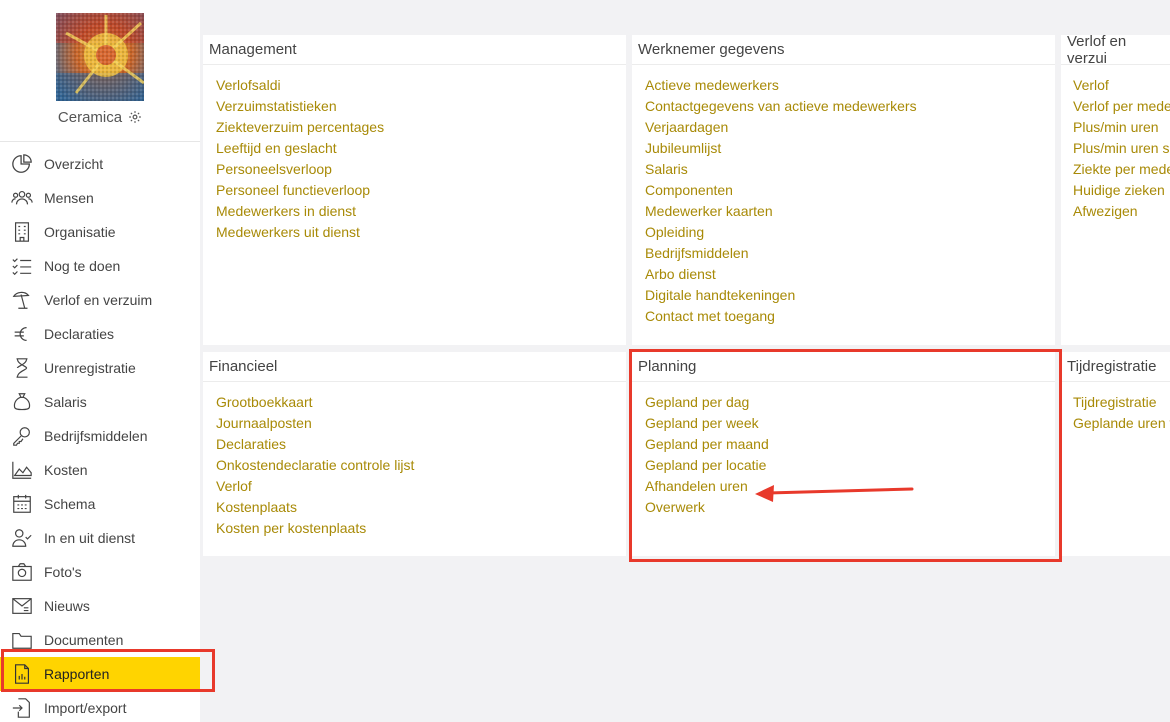  I want to click on panel-title: Tijdregistratie, so click(1115, 367).